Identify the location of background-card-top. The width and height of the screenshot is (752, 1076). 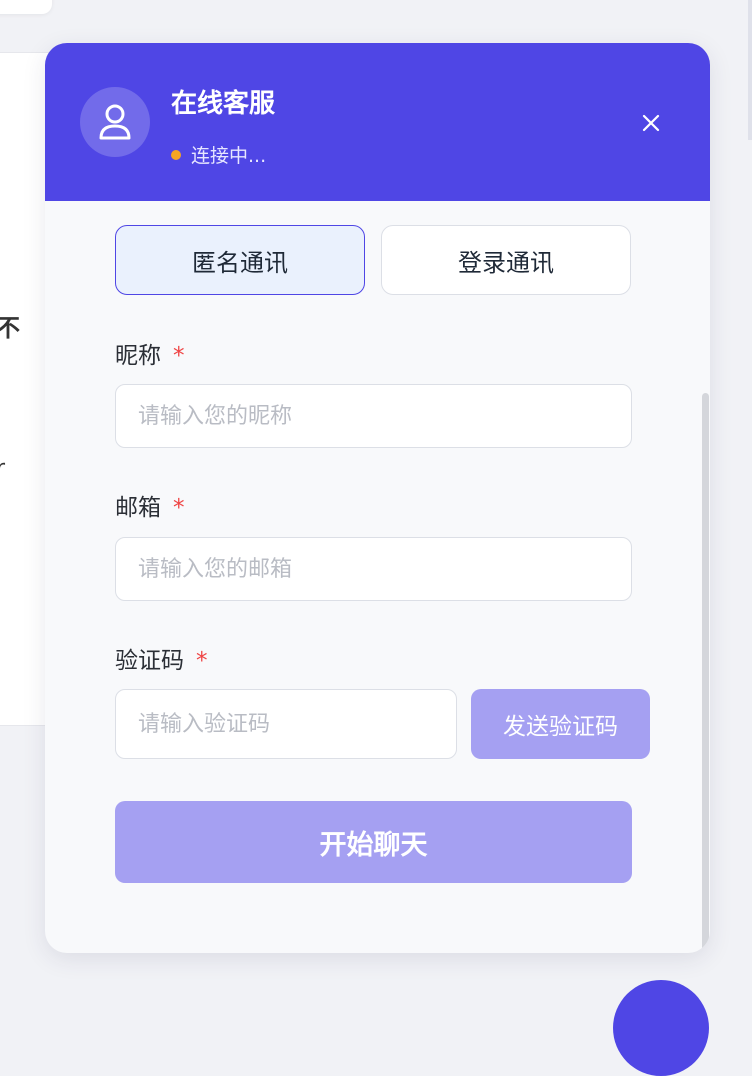
(26, 7).